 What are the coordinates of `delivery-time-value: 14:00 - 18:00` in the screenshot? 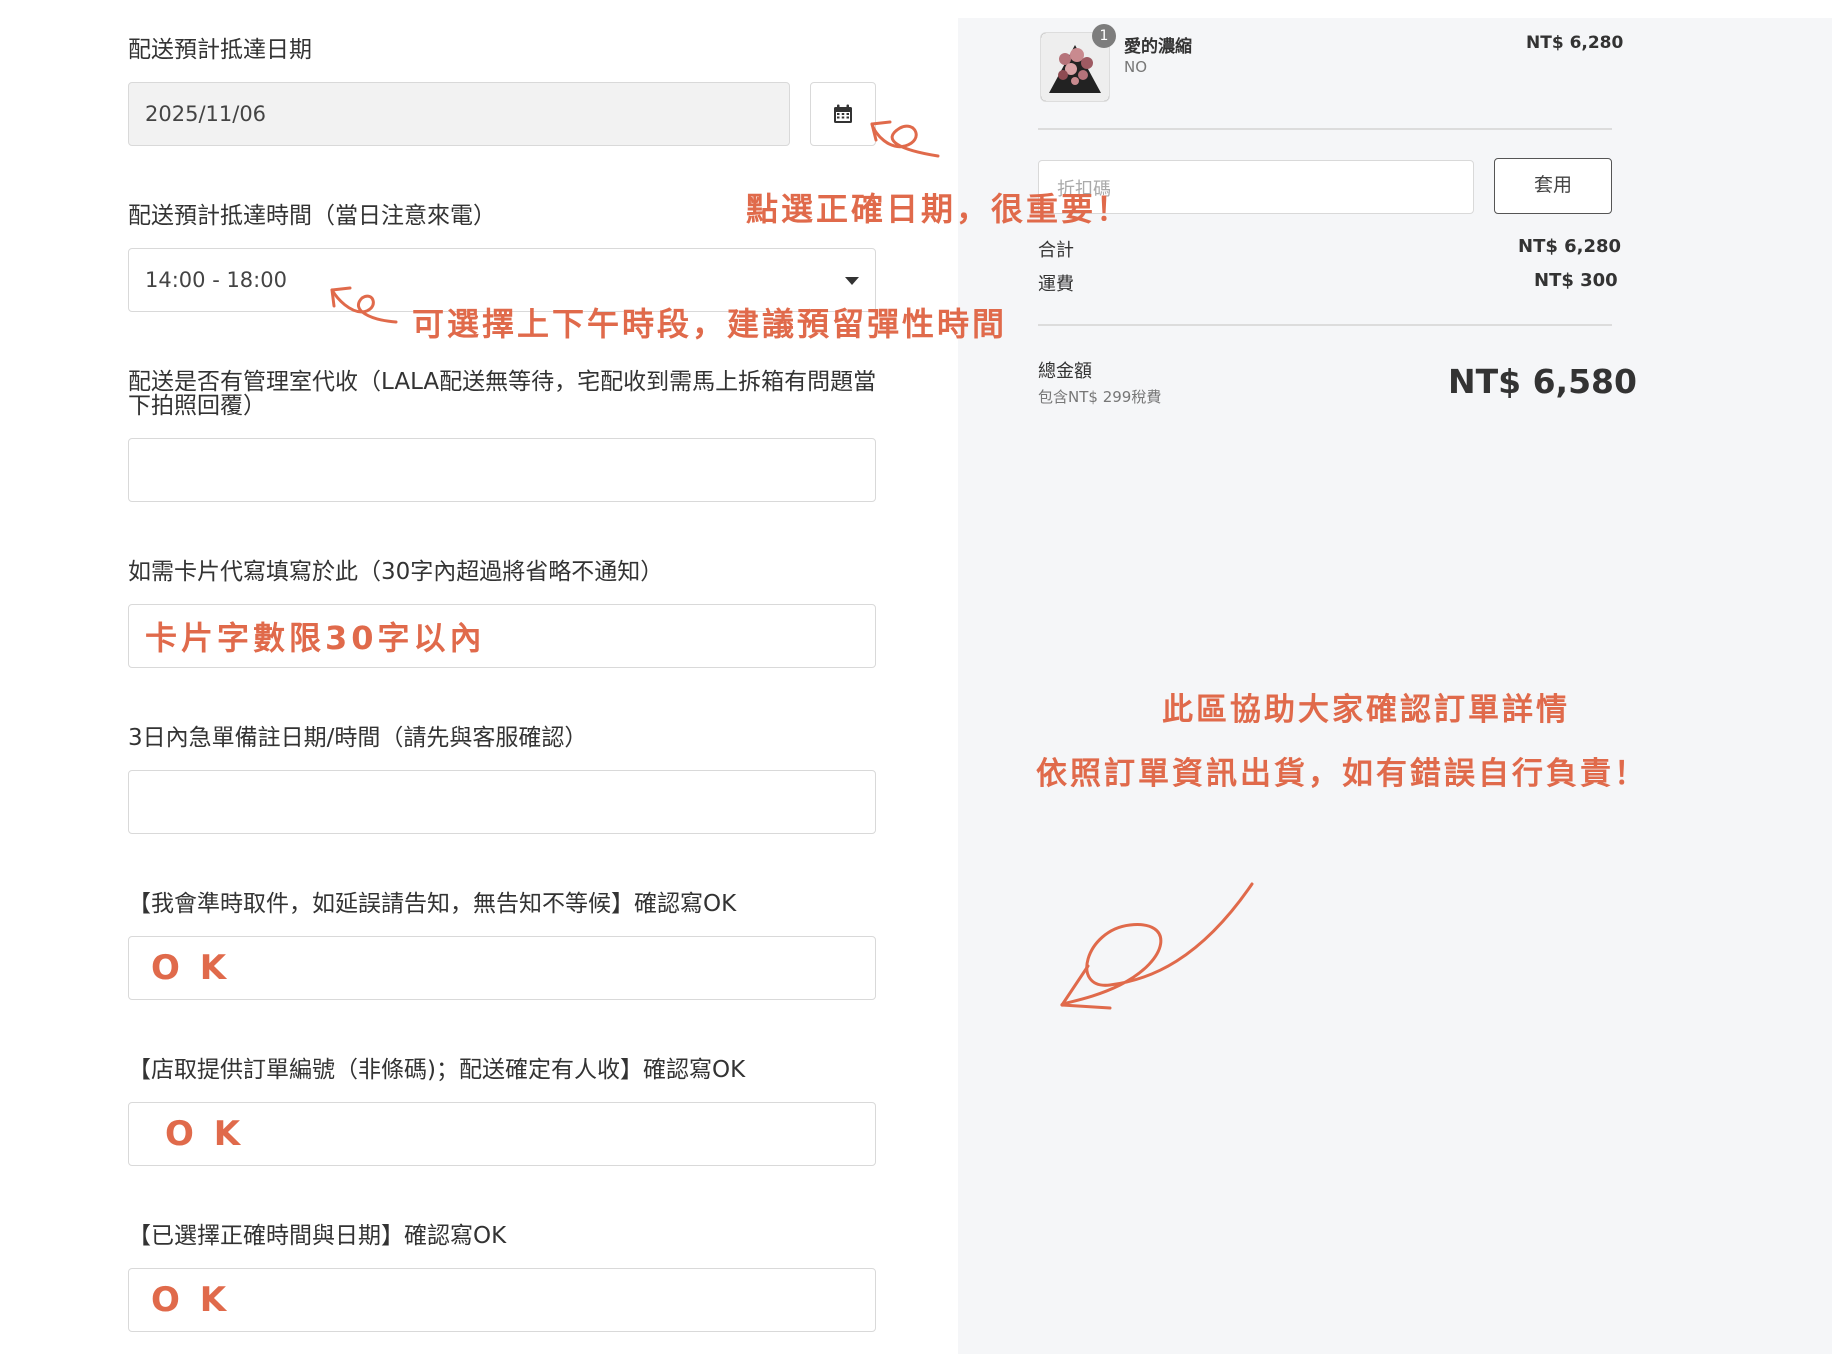 It's located at (216, 280).